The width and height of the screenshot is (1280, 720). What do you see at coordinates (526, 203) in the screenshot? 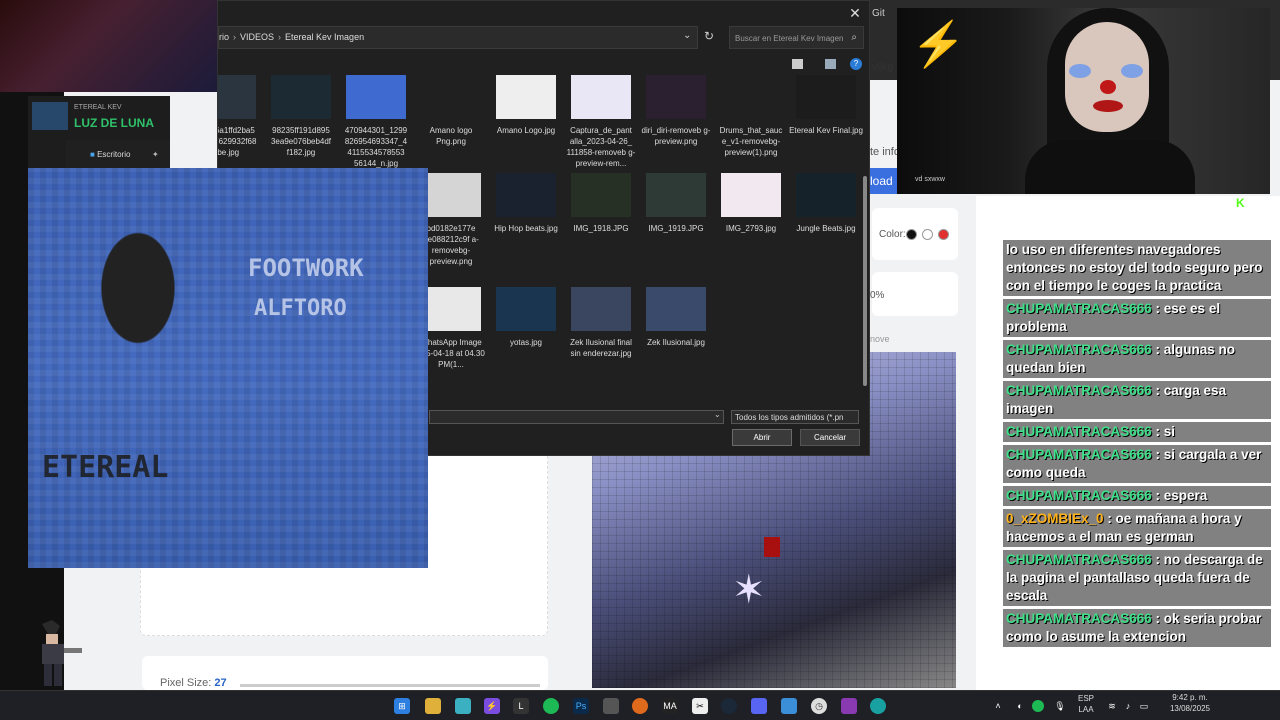
I see `file-item: Hip Hop beats.jpg` at bounding box center [526, 203].